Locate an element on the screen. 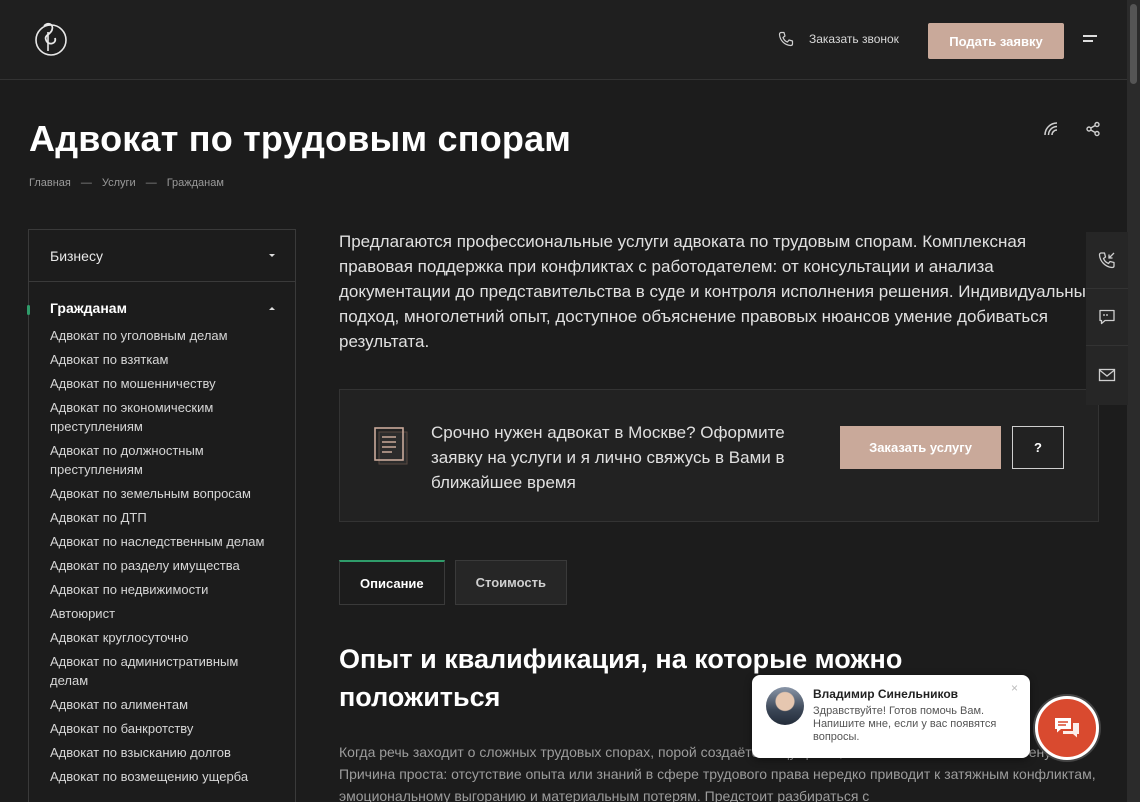 This screenshot has height=802, width=1140. logo-icon is located at coordinates (50, 38).